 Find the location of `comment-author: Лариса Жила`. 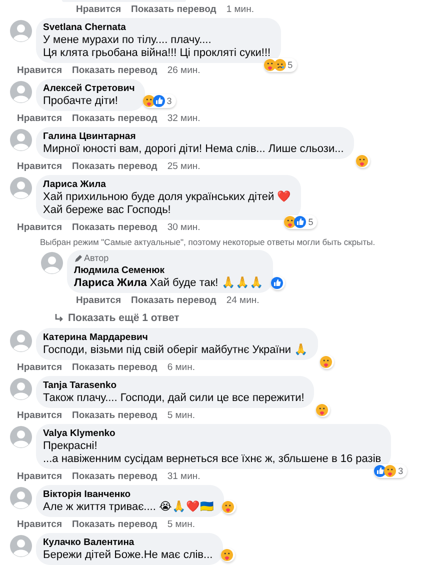

comment-author: Лариса Жила is located at coordinates (167, 184).